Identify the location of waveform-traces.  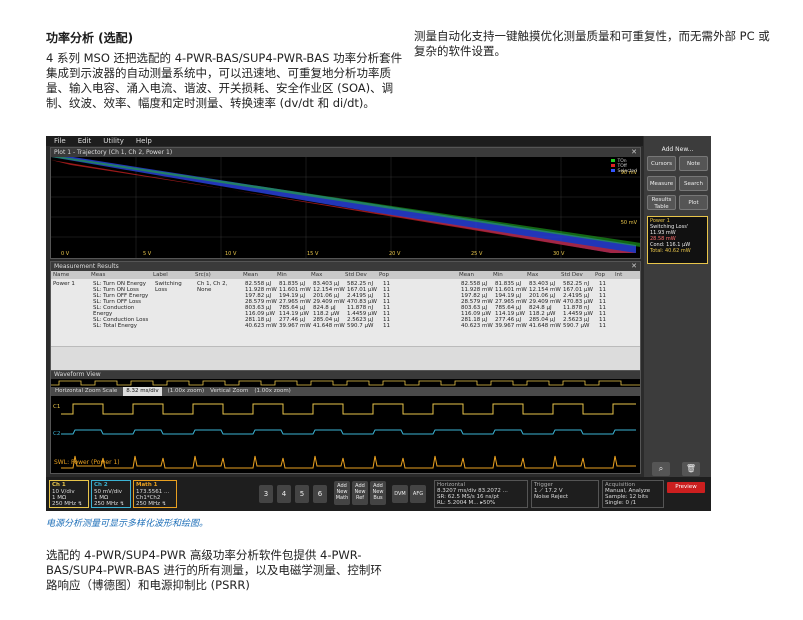
(348, 436).